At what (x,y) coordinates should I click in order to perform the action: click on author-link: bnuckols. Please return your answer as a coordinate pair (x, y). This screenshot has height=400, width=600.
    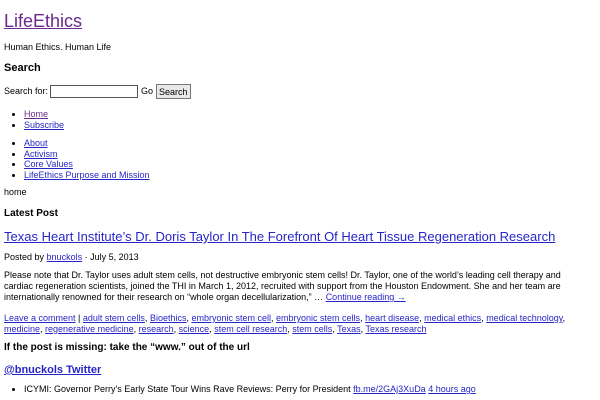
    Looking at the image, I should click on (65, 257).